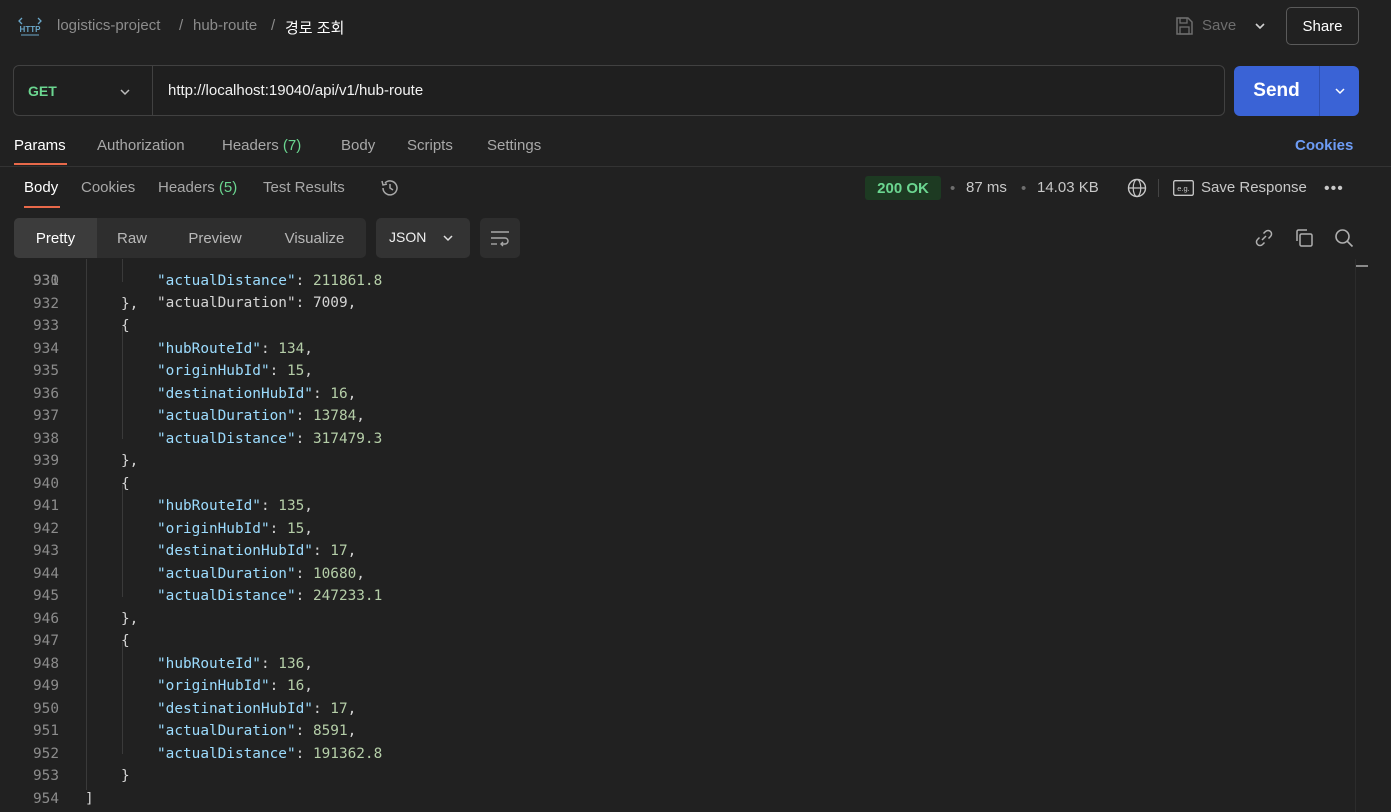 Image resolution: width=1391 pixels, height=812 pixels. What do you see at coordinates (358, 145) in the screenshot?
I see `tab-body: Body` at bounding box center [358, 145].